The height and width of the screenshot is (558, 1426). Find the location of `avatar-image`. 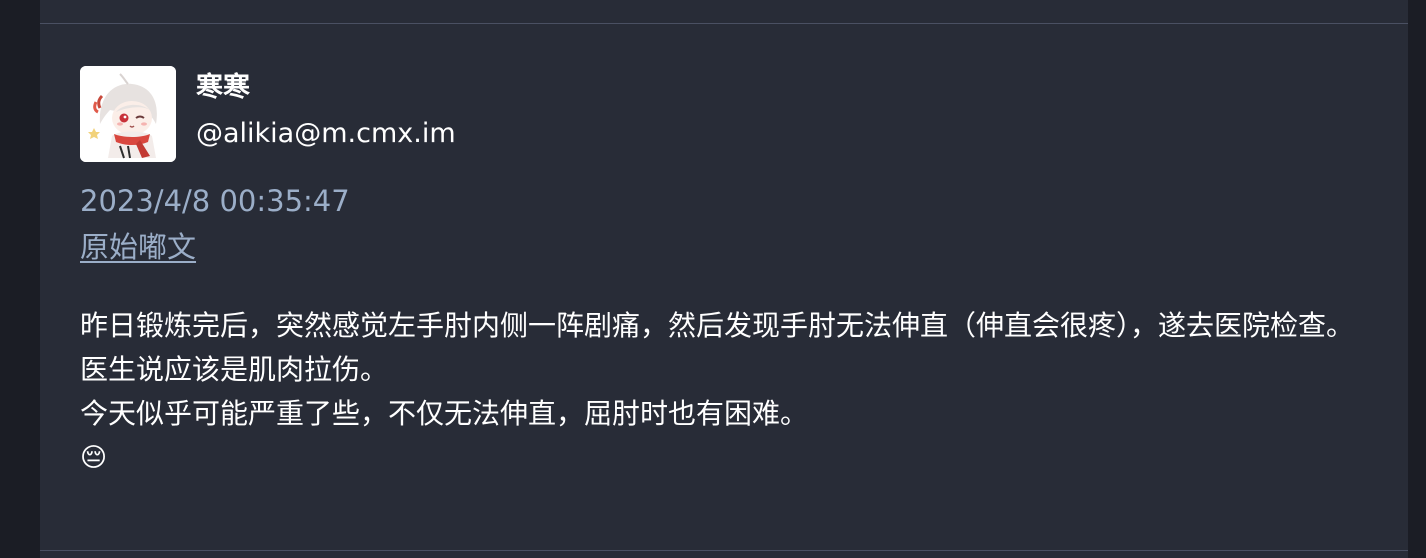

avatar-image is located at coordinates (128, 114).